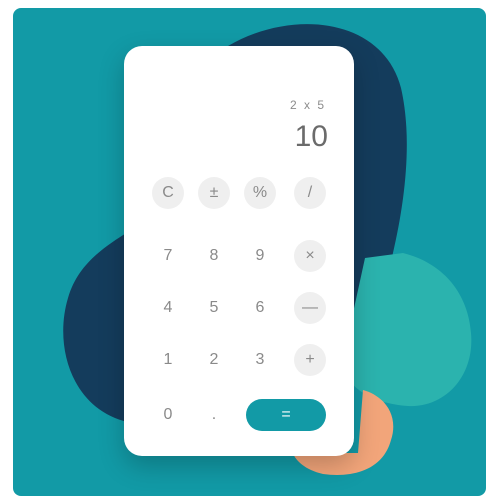 This screenshot has height=502, width=495. What do you see at coordinates (260, 360) in the screenshot?
I see `digit-3-button: 3` at bounding box center [260, 360].